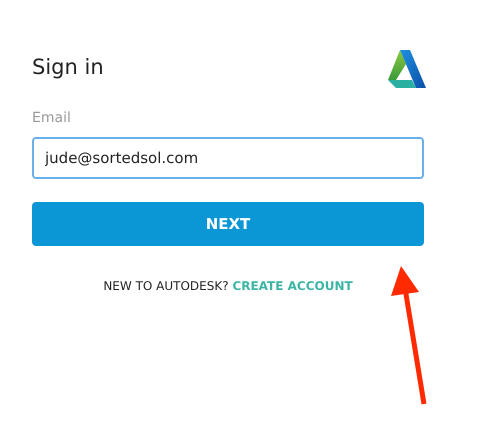  I want to click on page-title: Sign in, so click(68, 68).